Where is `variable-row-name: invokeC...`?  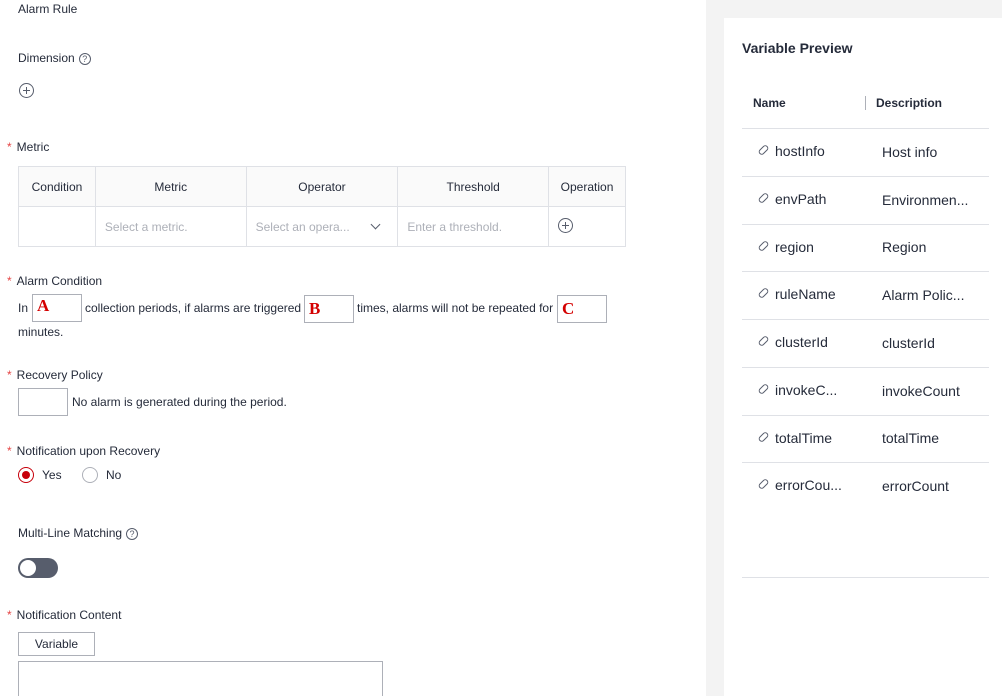 variable-row-name: invokeC... is located at coordinates (797, 390).